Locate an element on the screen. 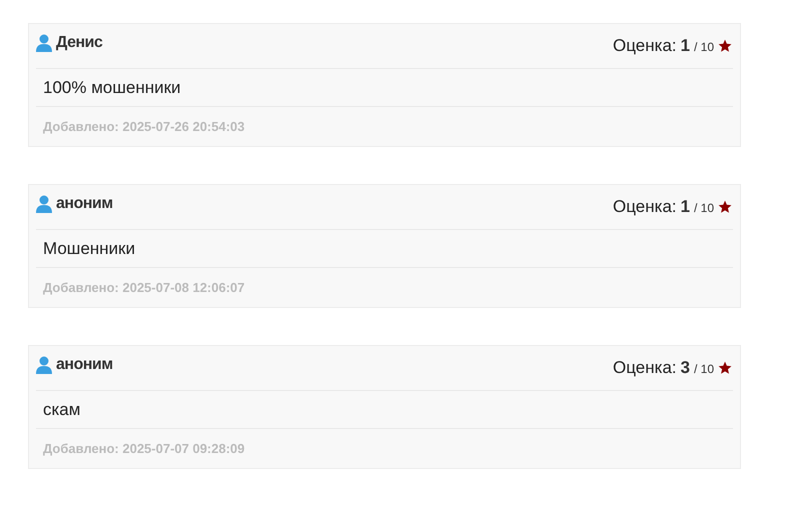 This screenshot has width=809, height=520. review-text: Мошенники is located at coordinates (384, 249).